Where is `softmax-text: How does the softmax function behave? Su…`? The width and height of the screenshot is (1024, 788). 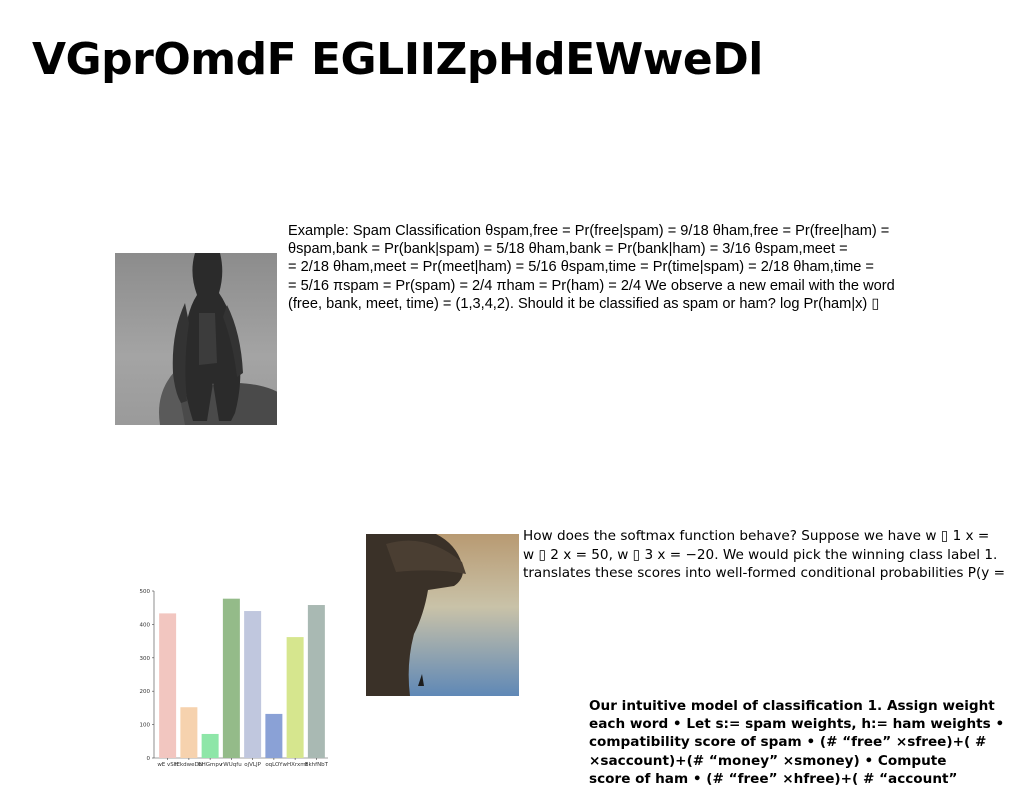 softmax-text: How does the softmax function behave? Su… is located at coordinates (773, 555).